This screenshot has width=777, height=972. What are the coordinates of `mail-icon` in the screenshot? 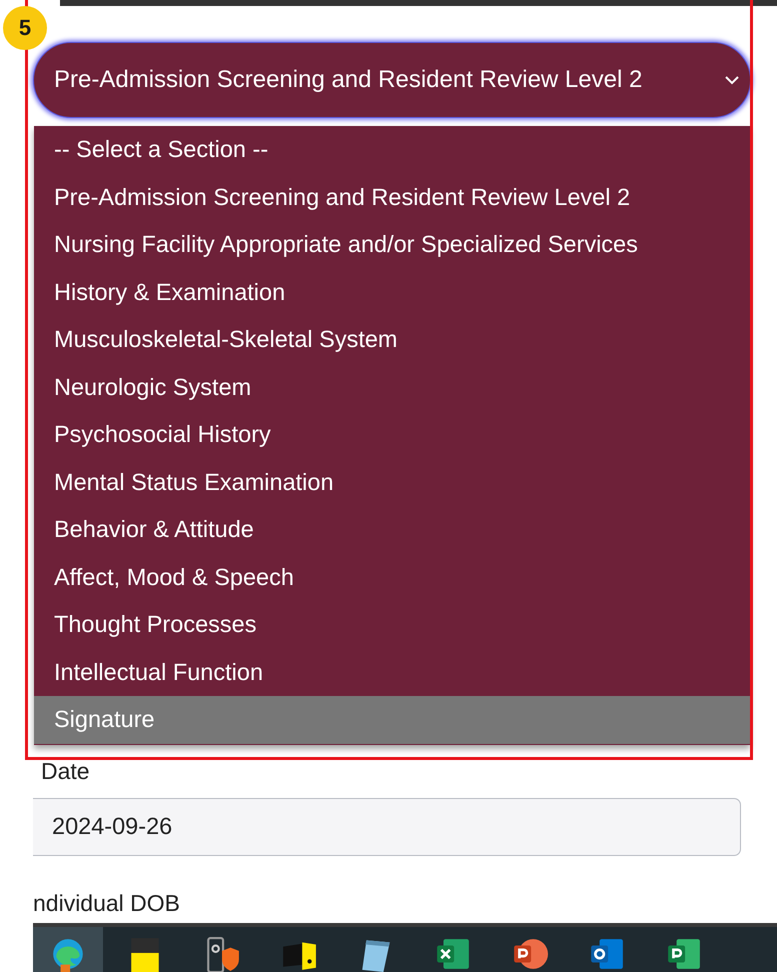 It's located at (607, 954).